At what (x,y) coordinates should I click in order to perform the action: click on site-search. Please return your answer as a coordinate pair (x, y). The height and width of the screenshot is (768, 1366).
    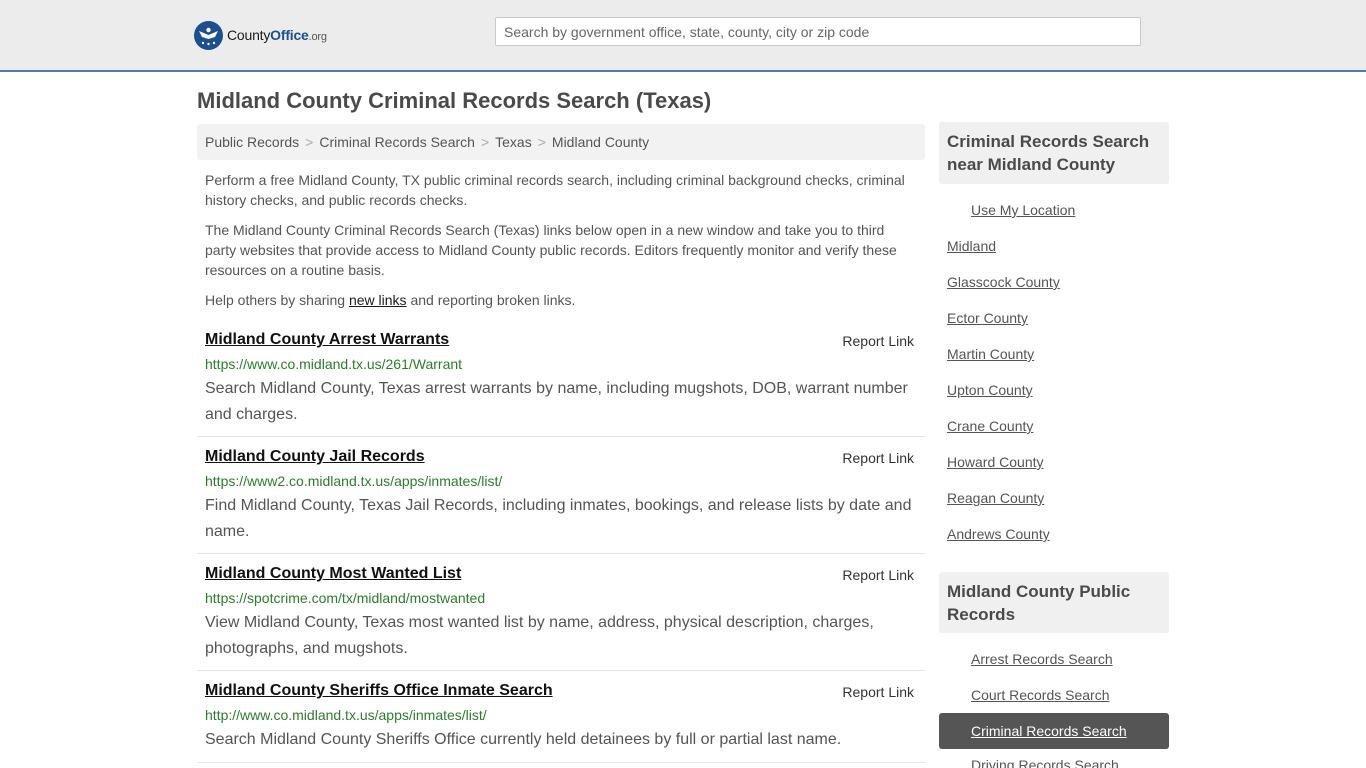
    Looking at the image, I should click on (818, 31).